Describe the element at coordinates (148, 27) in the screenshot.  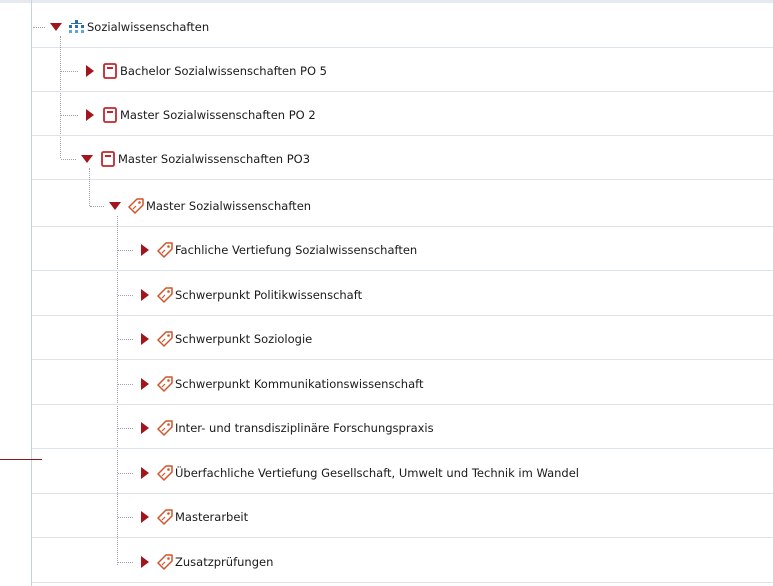
I see `tree-node-label: Sozialwissenschaften` at that location.